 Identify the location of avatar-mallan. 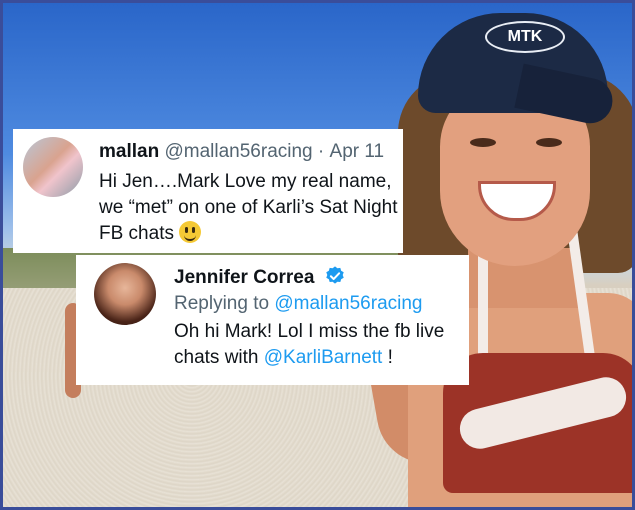
(53, 167).